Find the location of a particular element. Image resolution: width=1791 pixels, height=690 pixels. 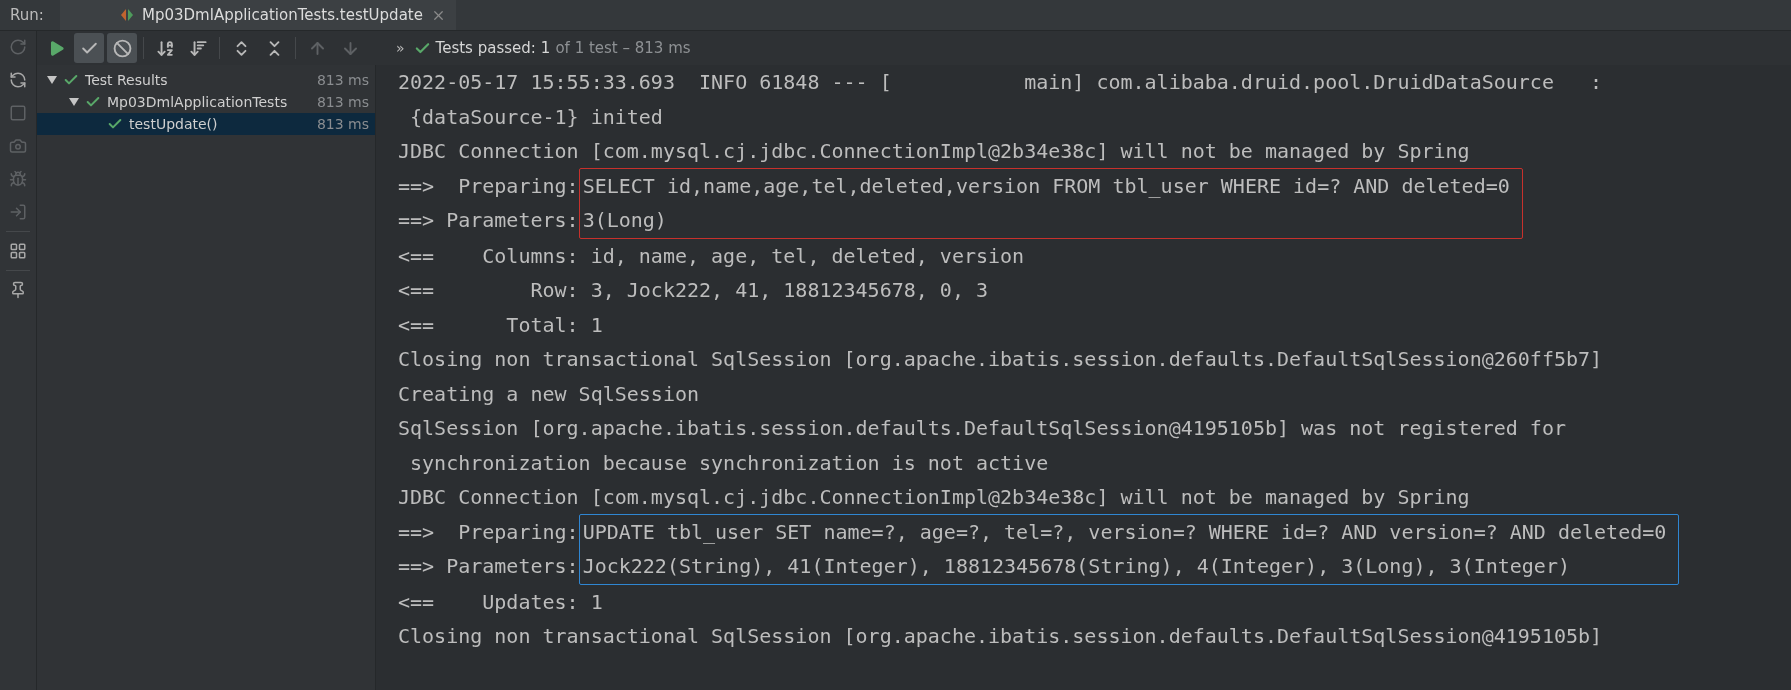

console-line: Closing non transactional SqlSession [org.apache.ibatis.session.defaults.DefaultSqlSession@260ff5b7] is located at coordinates (1000, 359).